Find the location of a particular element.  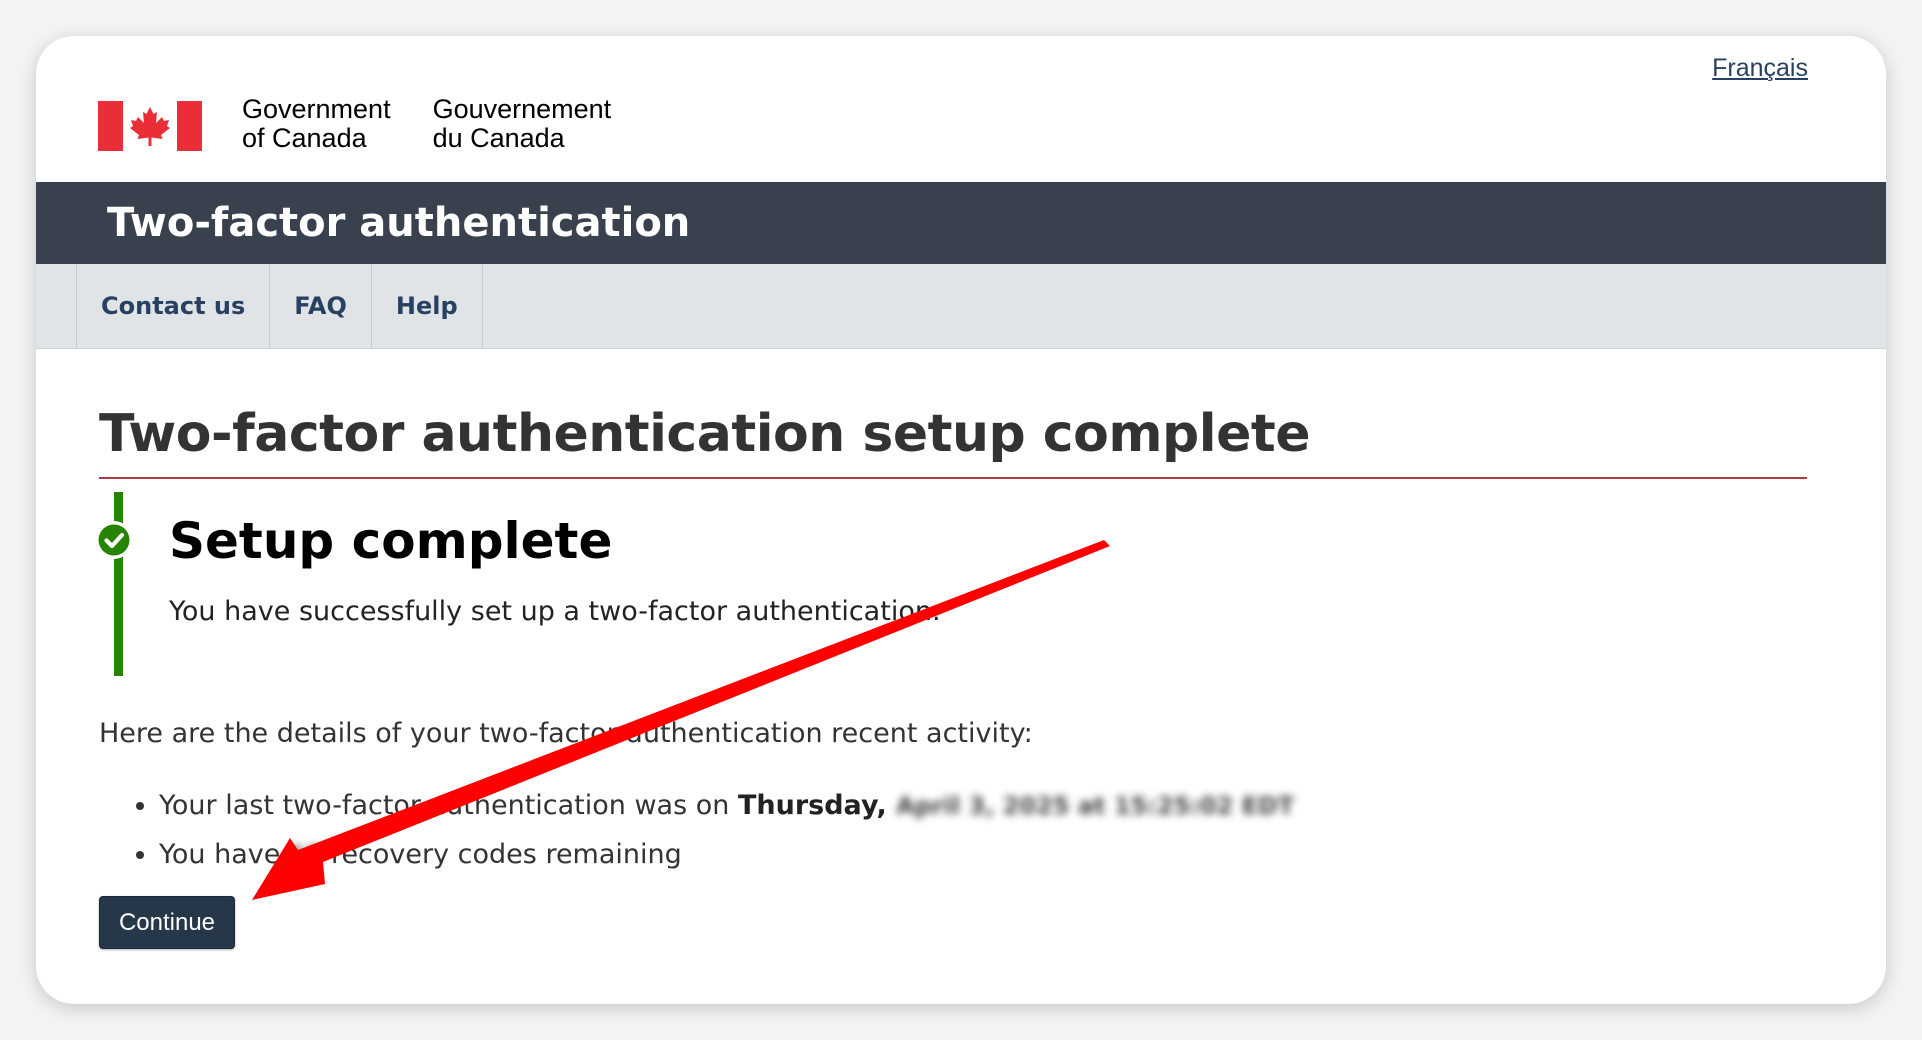

canada-flag-icon is located at coordinates (150, 126).